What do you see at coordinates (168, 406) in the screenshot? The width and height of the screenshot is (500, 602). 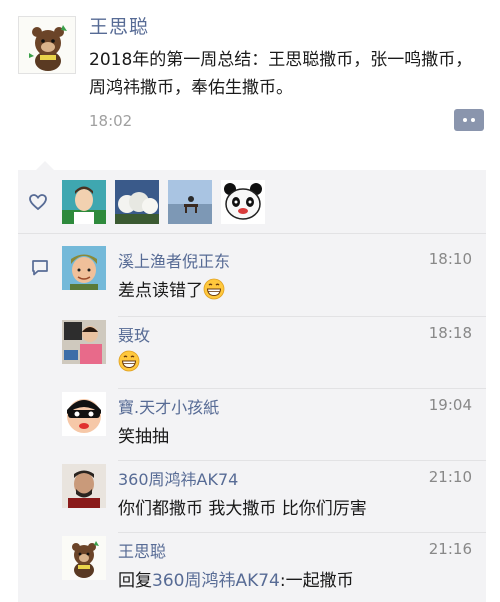 I see `commenter-name: 寶.天才小孩紙` at bounding box center [168, 406].